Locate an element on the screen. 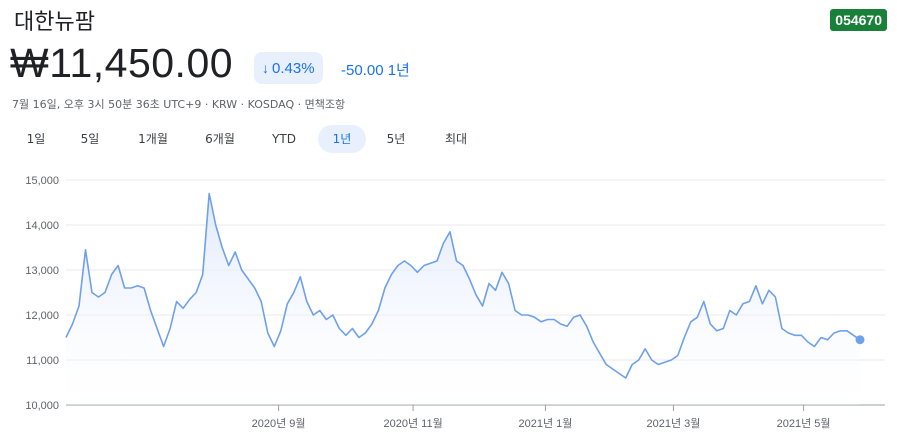  tab-max: 최대 is located at coordinates (456, 139).